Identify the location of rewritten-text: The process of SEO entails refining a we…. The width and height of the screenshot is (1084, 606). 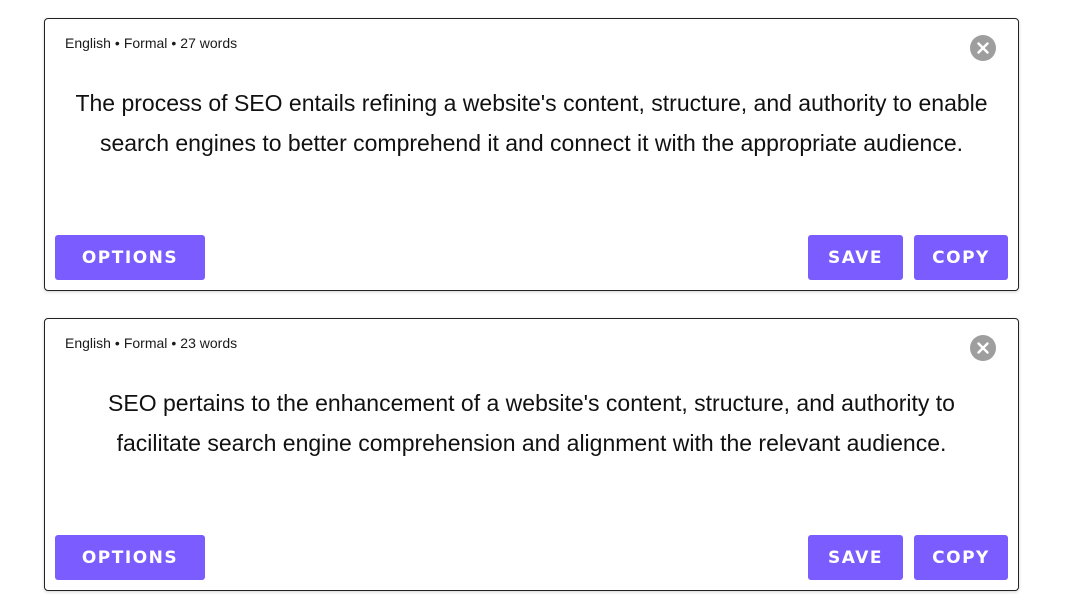
(531, 123).